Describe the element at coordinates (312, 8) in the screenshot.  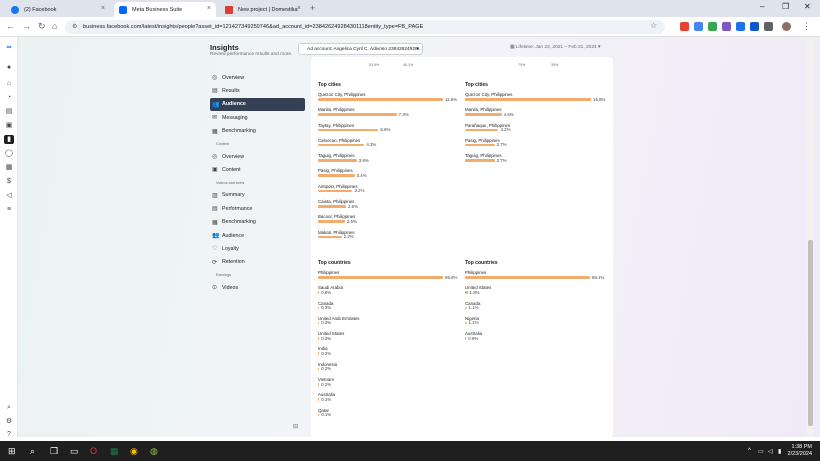
I see `new-tab-button: +` at that location.